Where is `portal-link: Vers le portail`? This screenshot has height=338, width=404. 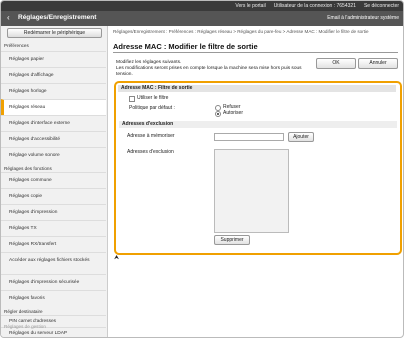
portal-link: Vers le portail is located at coordinates (250, 6).